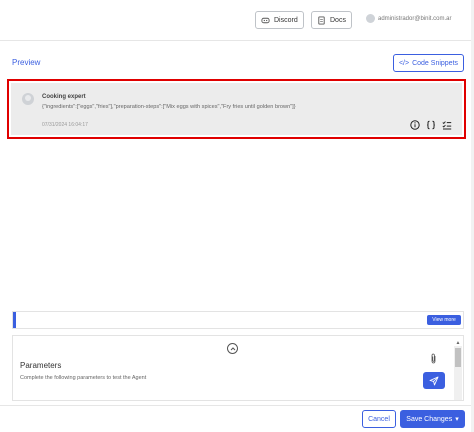  I want to click on agent-avatar-icon, so click(28, 99).